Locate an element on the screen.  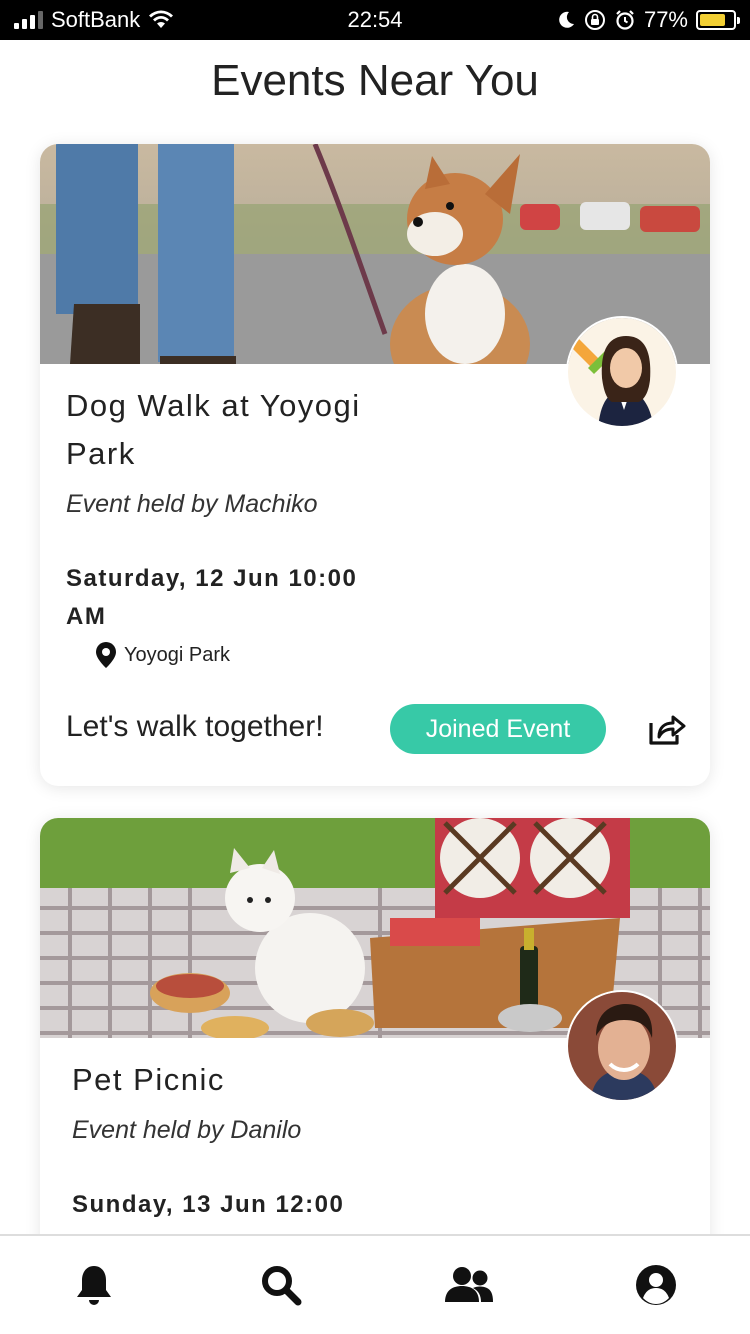
event-tagline: Let's walk together! is located at coordinates (195, 726).